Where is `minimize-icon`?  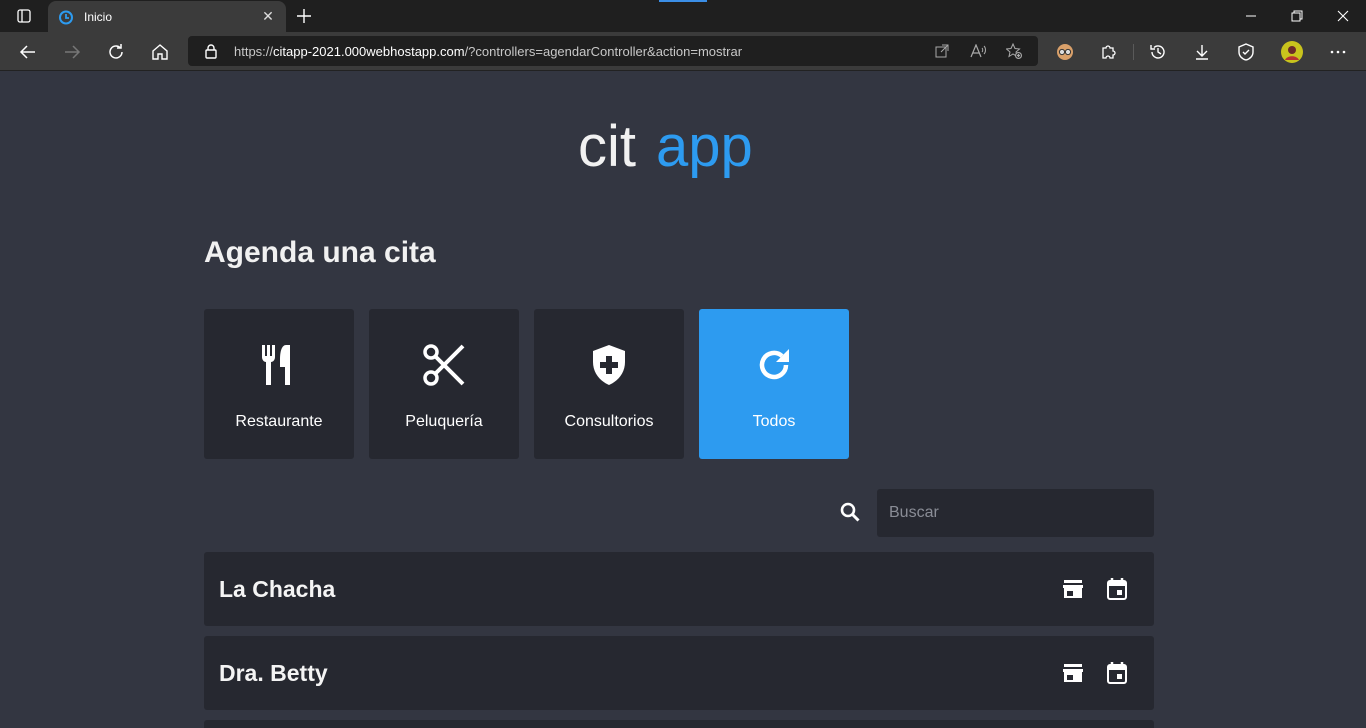 minimize-icon is located at coordinates (1251, 16).